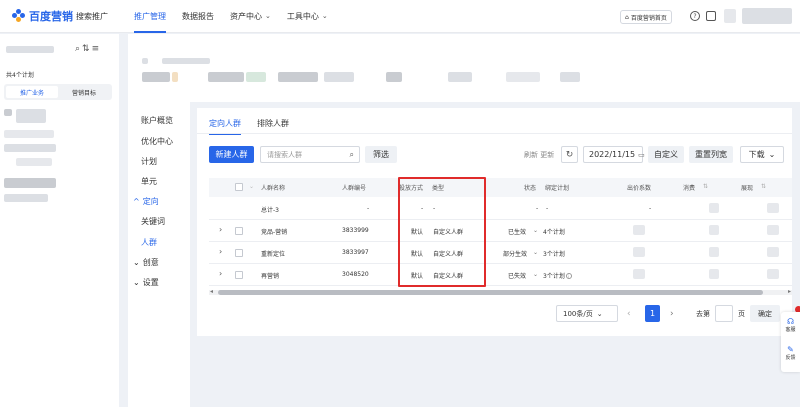  I want to click on account-menu, so click(767, 16).